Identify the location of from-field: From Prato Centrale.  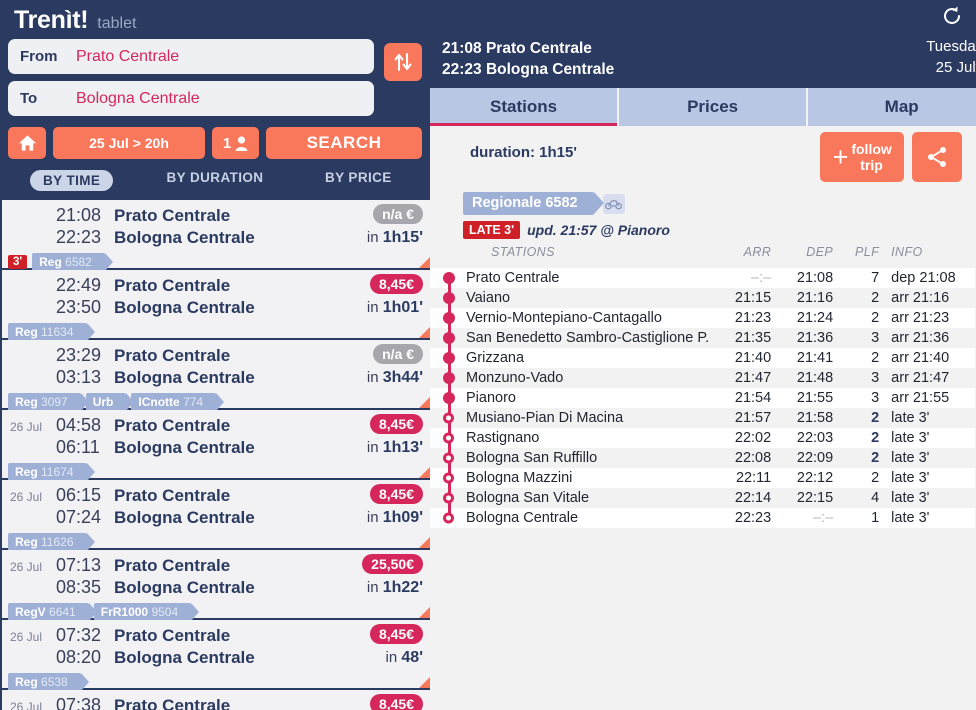
(191, 56).